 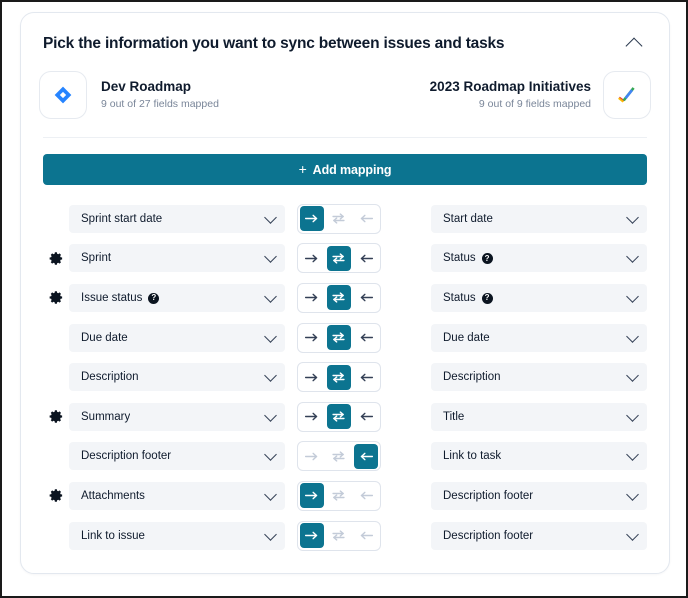 What do you see at coordinates (510, 86) in the screenshot?
I see `target-app-name: 2023 Roadmap Initiatives` at bounding box center [510, 86].